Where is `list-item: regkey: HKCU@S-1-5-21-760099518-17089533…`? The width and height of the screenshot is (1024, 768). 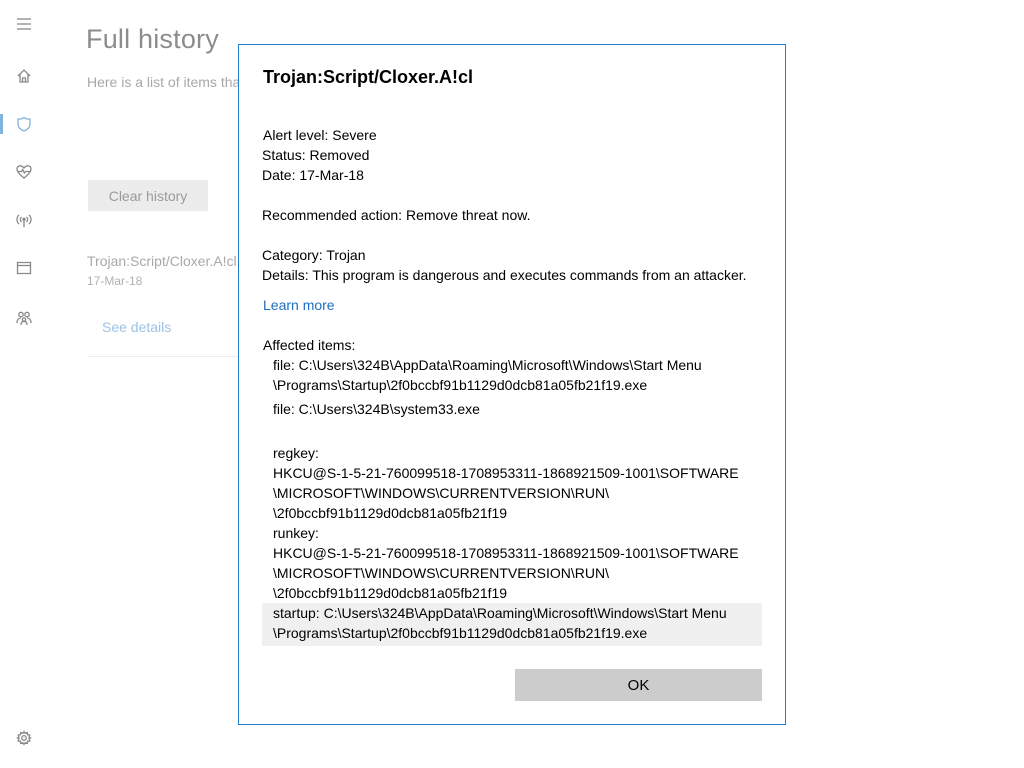
list-item: regkey: HKCU@S-1-5-21-760099518-17089533… is located at coordinates (517, 483).